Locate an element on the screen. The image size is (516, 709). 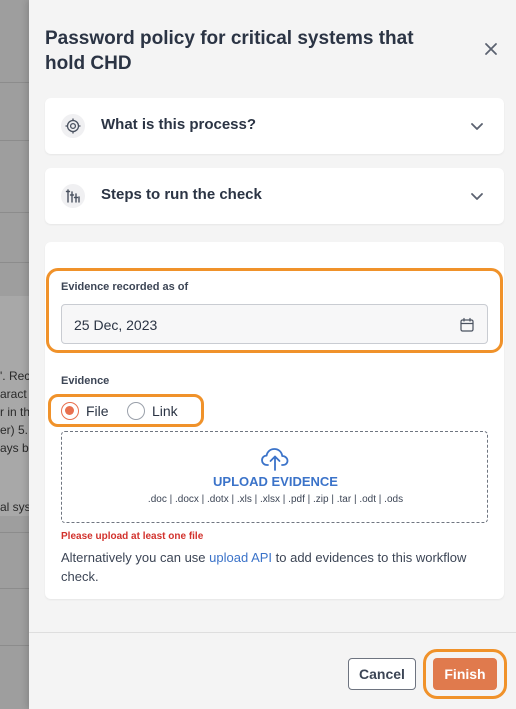
upload-error-message: Please upload at least one file is located at coordinates (132, 536).